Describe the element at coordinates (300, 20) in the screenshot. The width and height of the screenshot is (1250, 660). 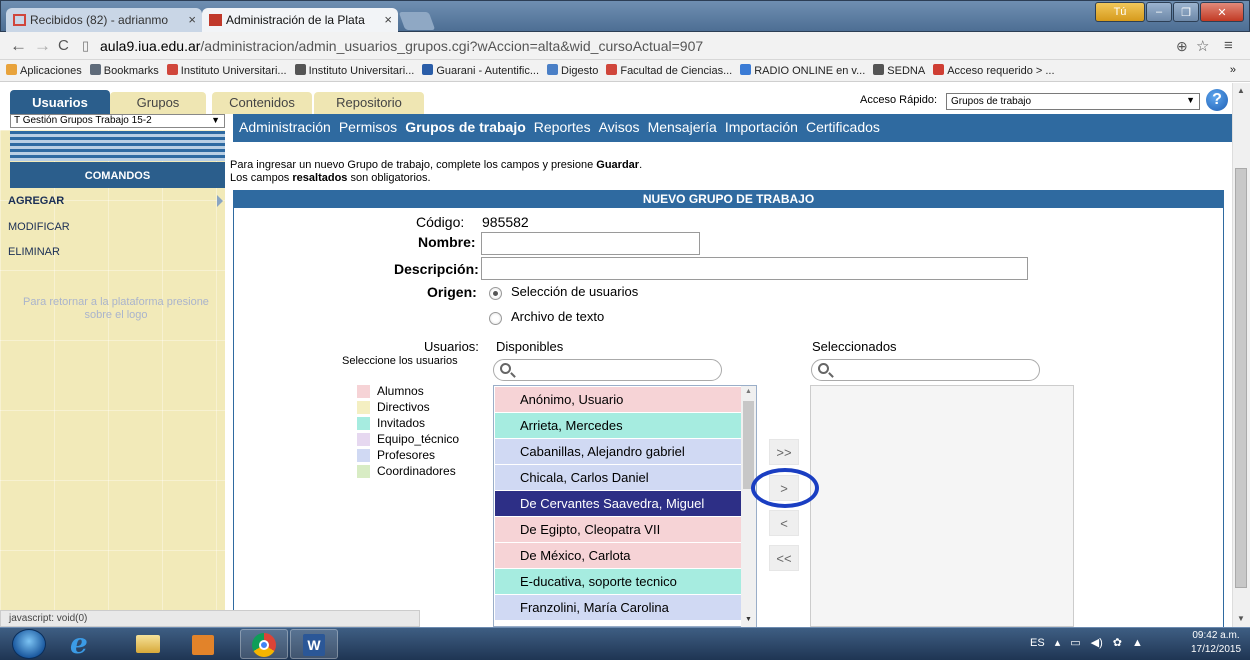
I see `browser-tab-admin: Administración de la Plata ×` at that location.